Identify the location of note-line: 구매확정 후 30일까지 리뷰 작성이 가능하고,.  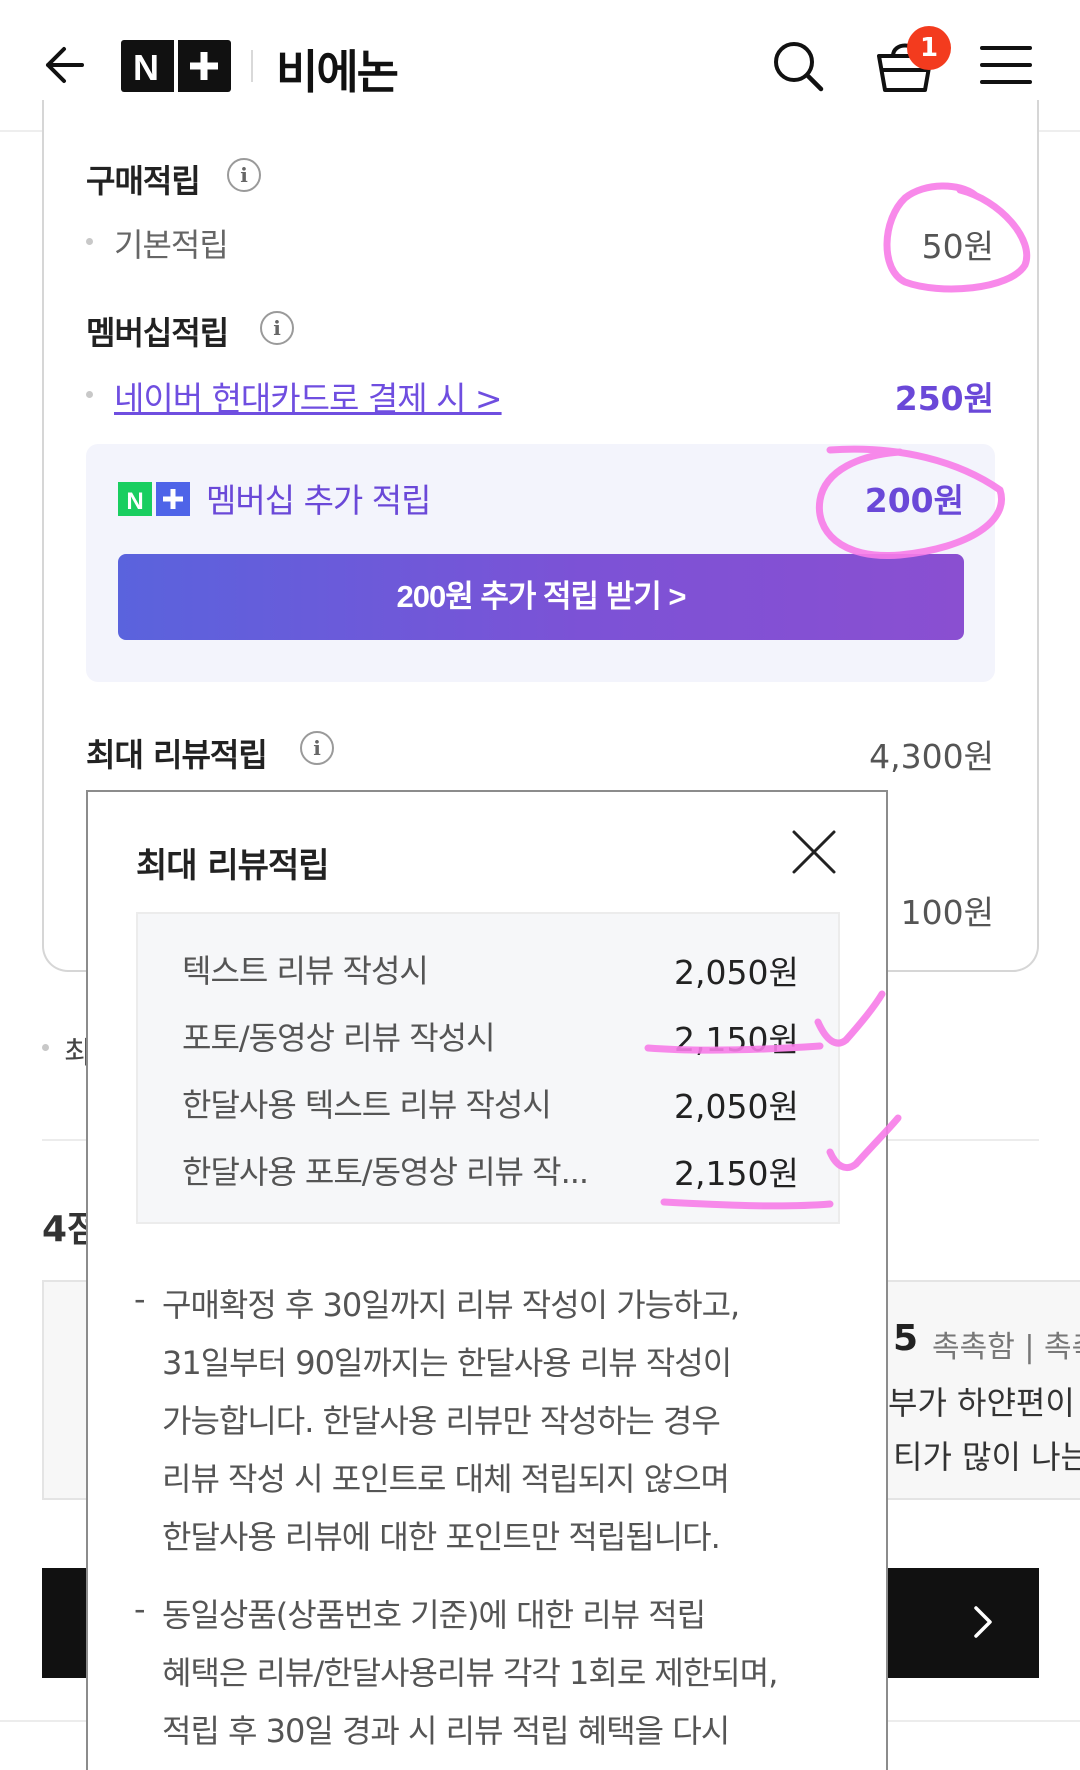
(451, 1305).